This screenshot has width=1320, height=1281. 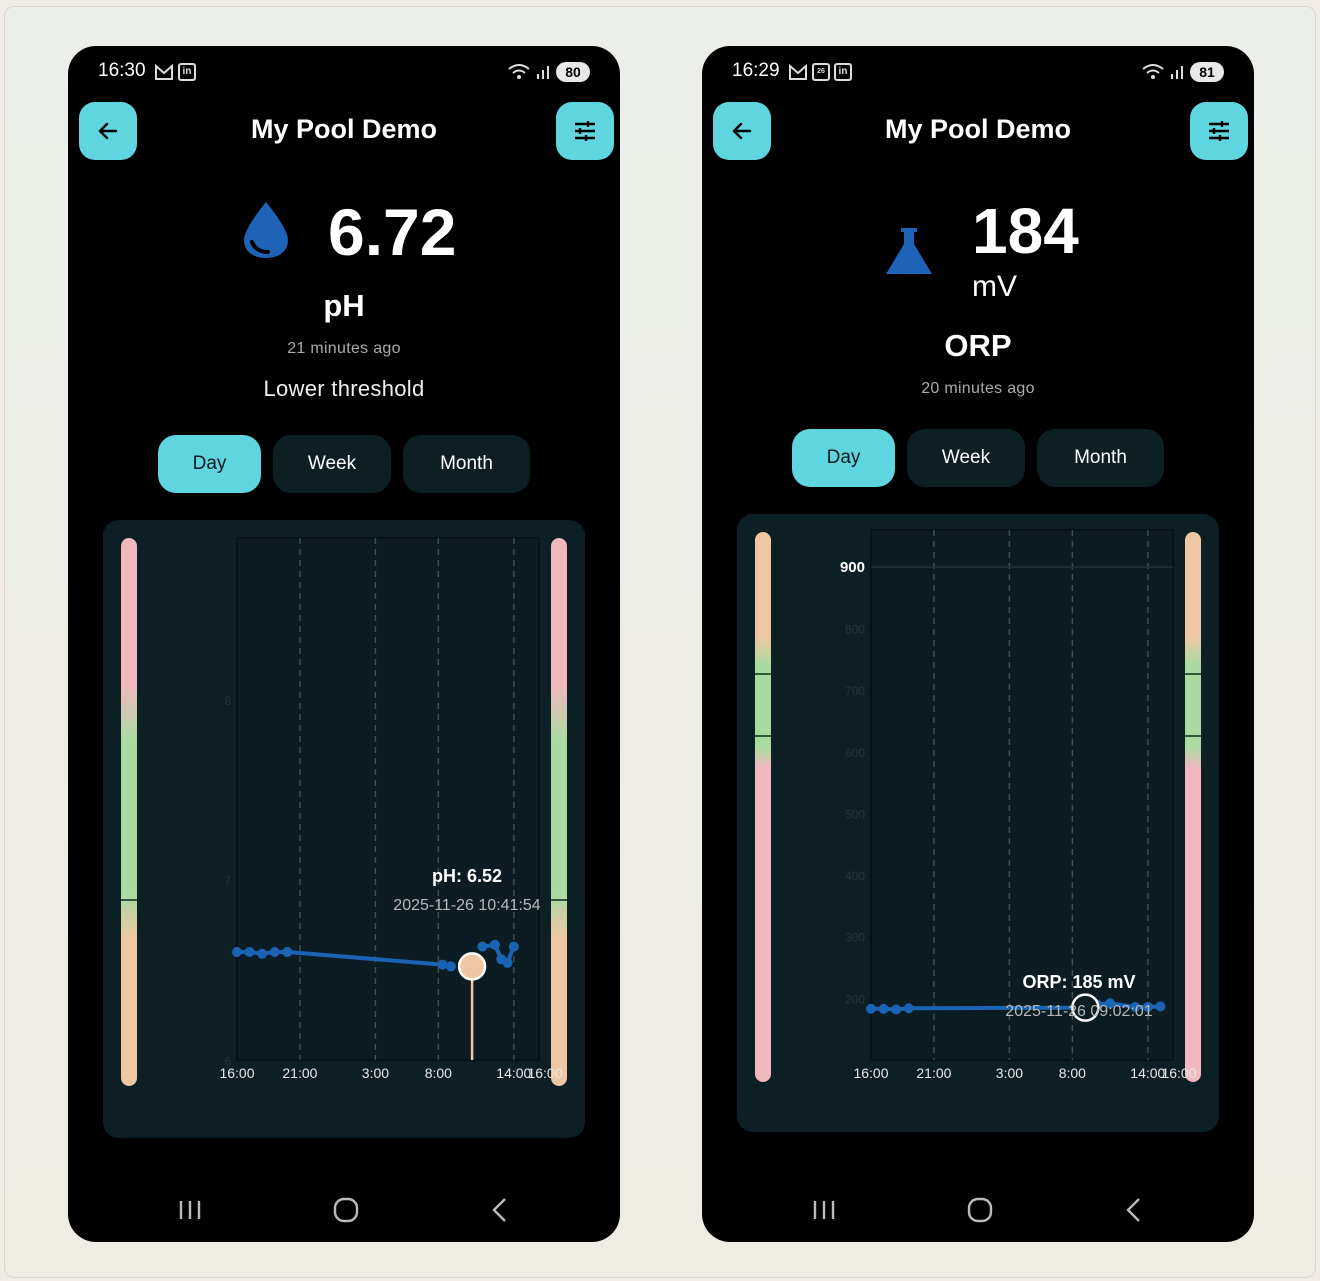 I want to click on y-tick-label: 8, so click(x=227, y=701).